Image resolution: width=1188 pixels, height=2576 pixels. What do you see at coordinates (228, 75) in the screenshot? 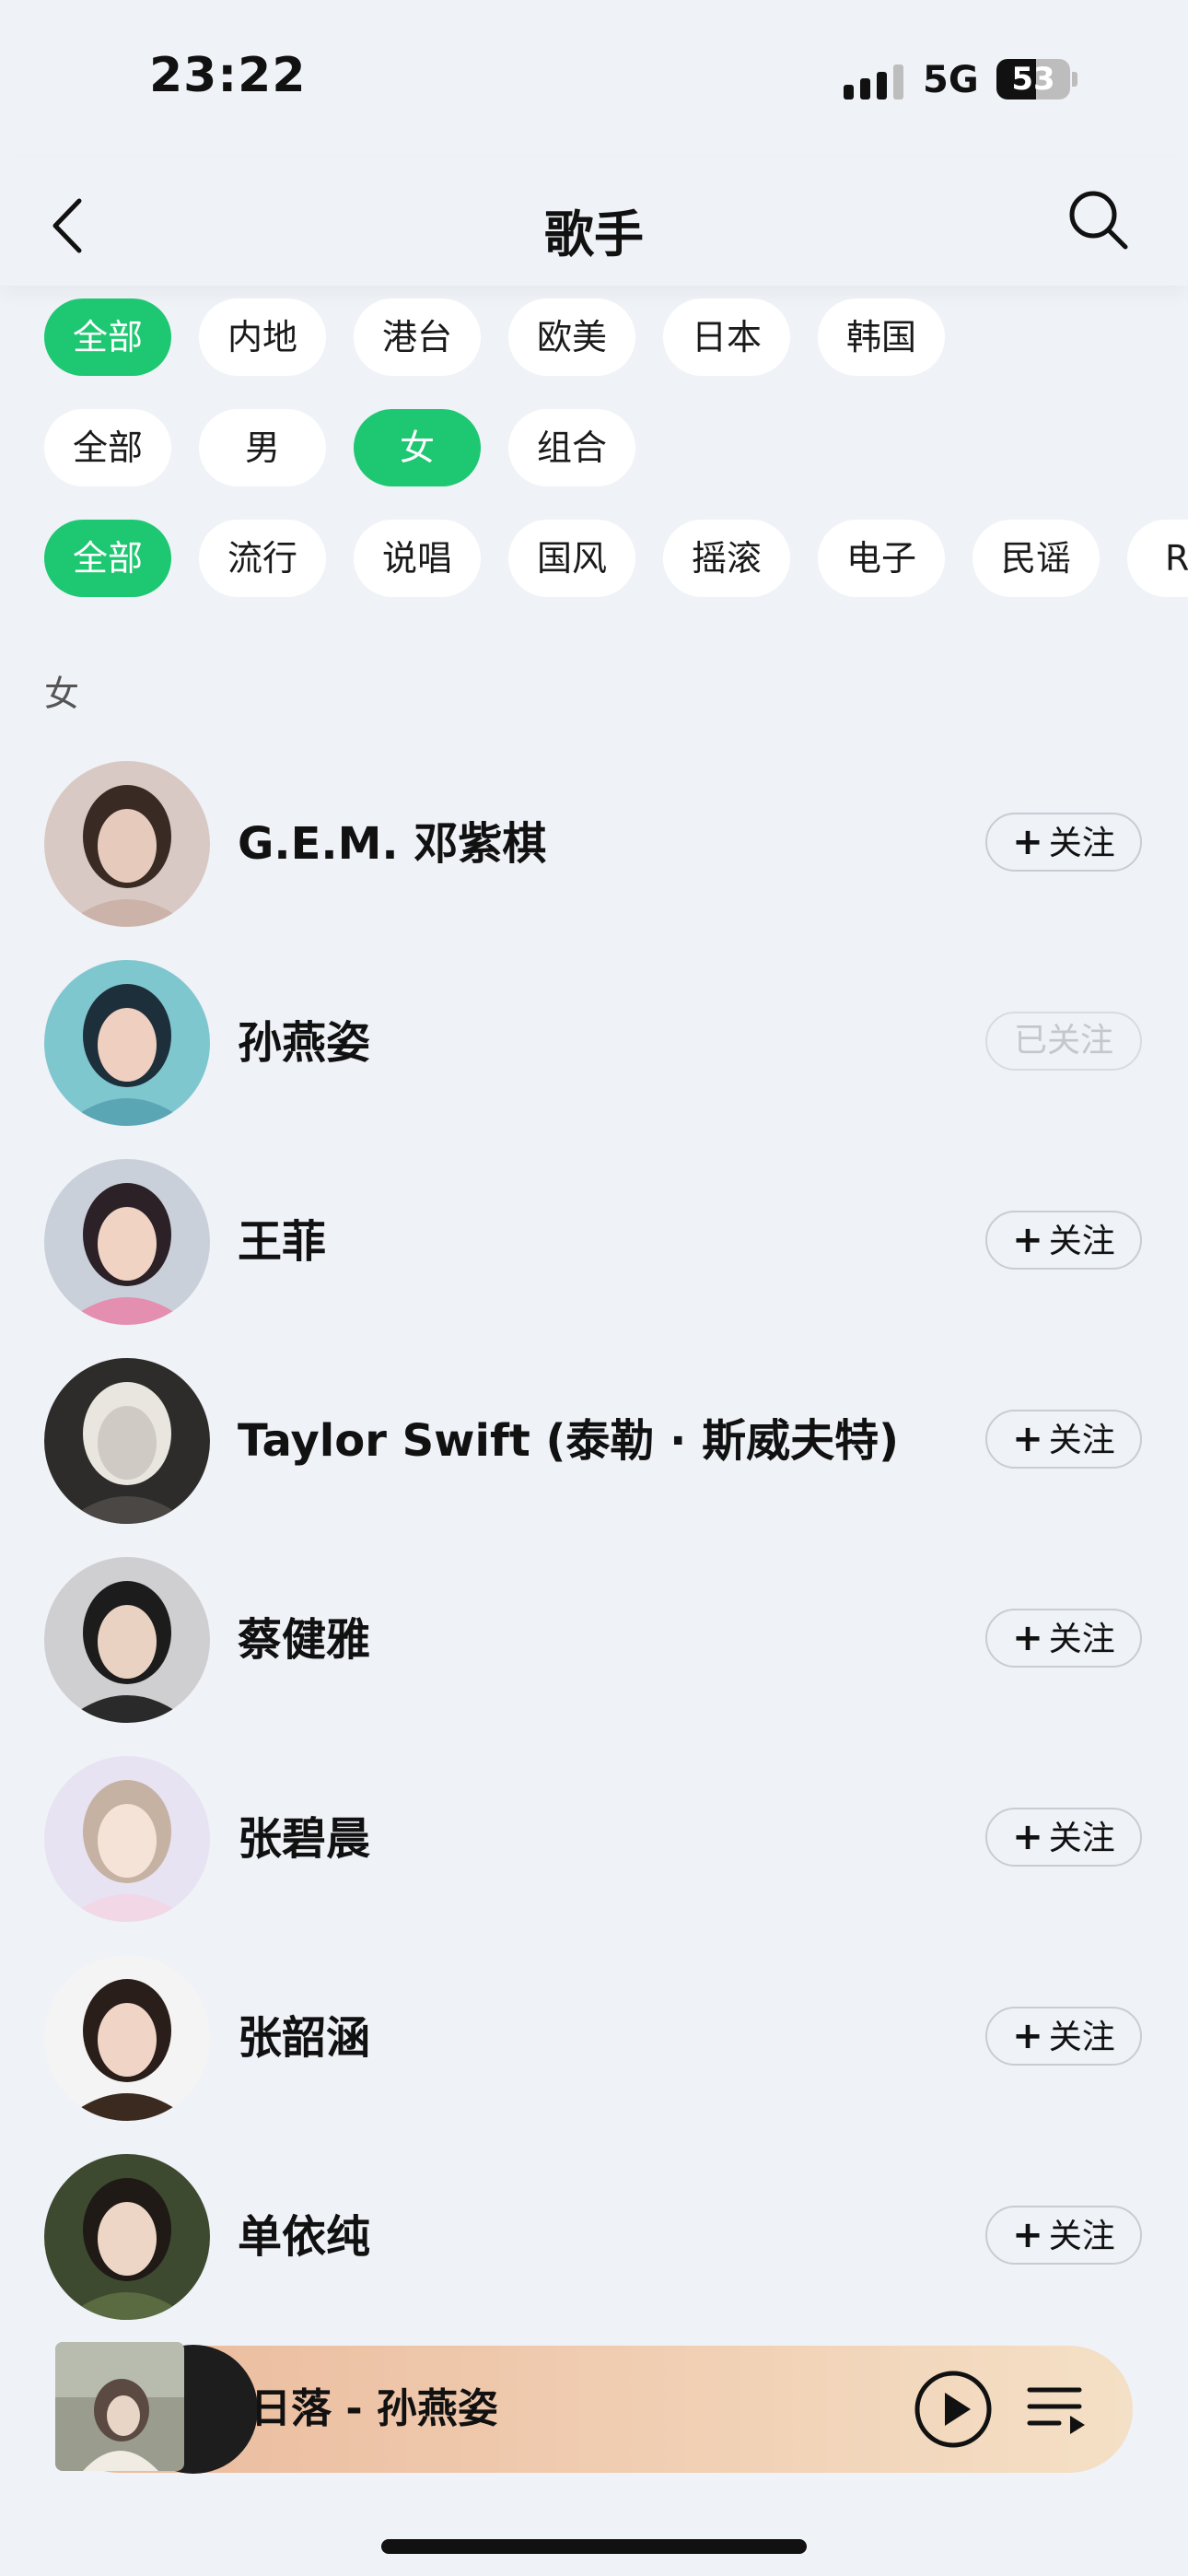
I see `status-time: 23:22` at bounding box center [228, 75].